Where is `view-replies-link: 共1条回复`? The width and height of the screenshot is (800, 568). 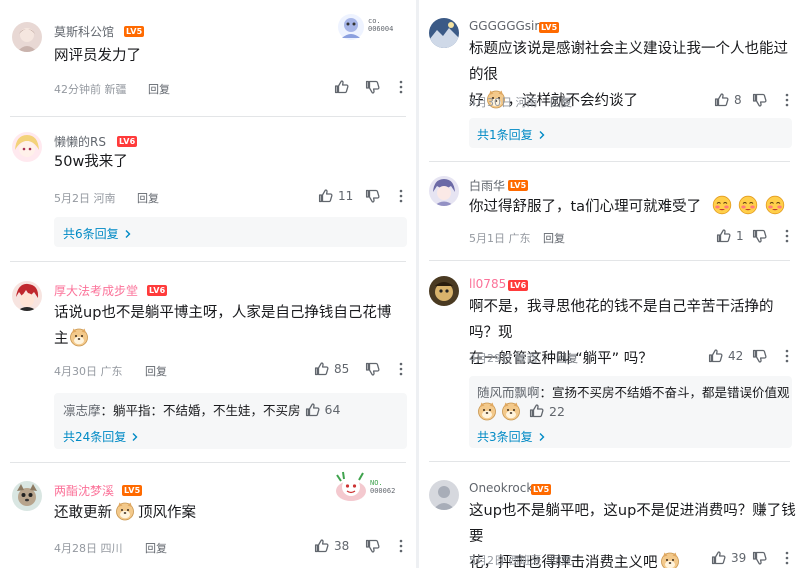 view-replies-link: 共1条回复 is located at coordinates (512, 134).